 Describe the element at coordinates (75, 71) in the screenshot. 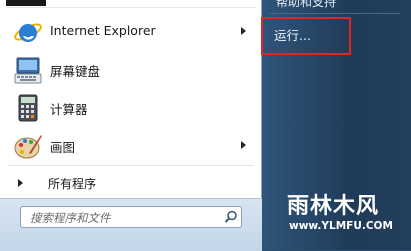

I see `menu-item-label: 屏幕键盘` at that location.